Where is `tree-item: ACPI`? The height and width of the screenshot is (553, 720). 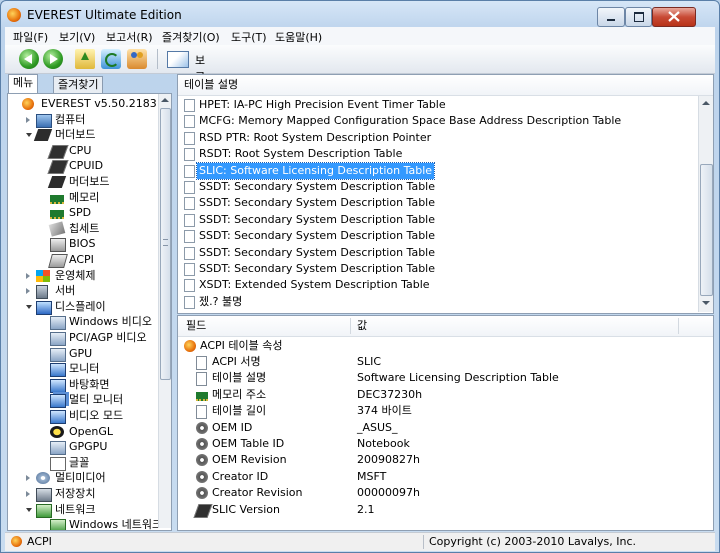
tree-item: ACPI is located at coordinates (82, 260).